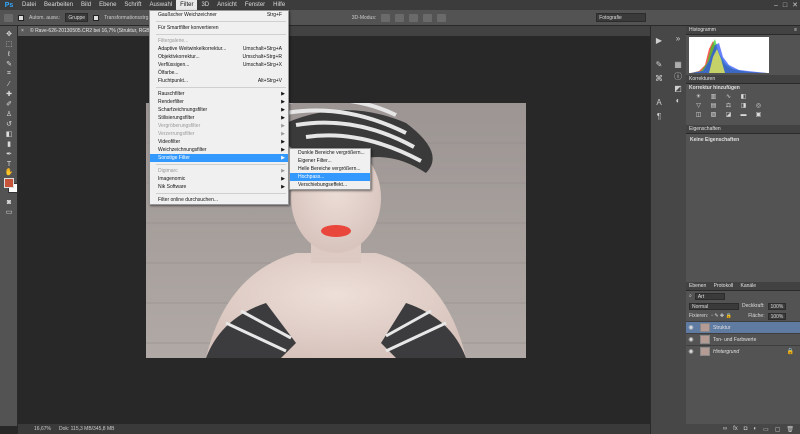 The image size is (800, 434). I want to click on maximize-icon: □, so click(785, 5).